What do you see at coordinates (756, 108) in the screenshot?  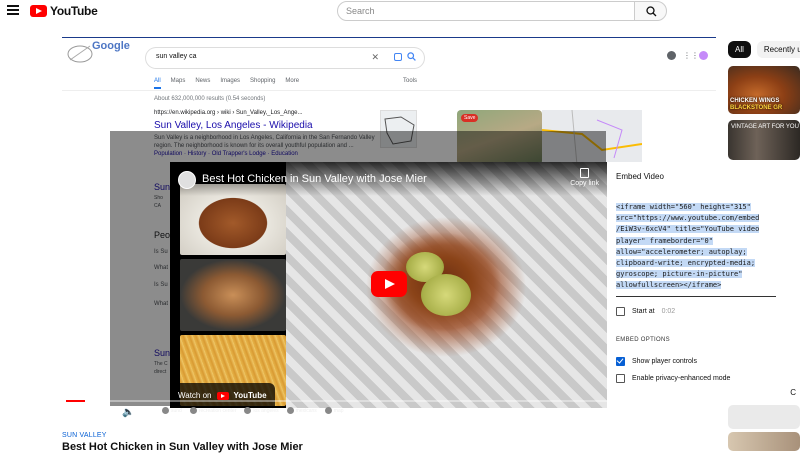 I see `caption-line: BLACKSTONE GR` at bounding box center [756, 108].